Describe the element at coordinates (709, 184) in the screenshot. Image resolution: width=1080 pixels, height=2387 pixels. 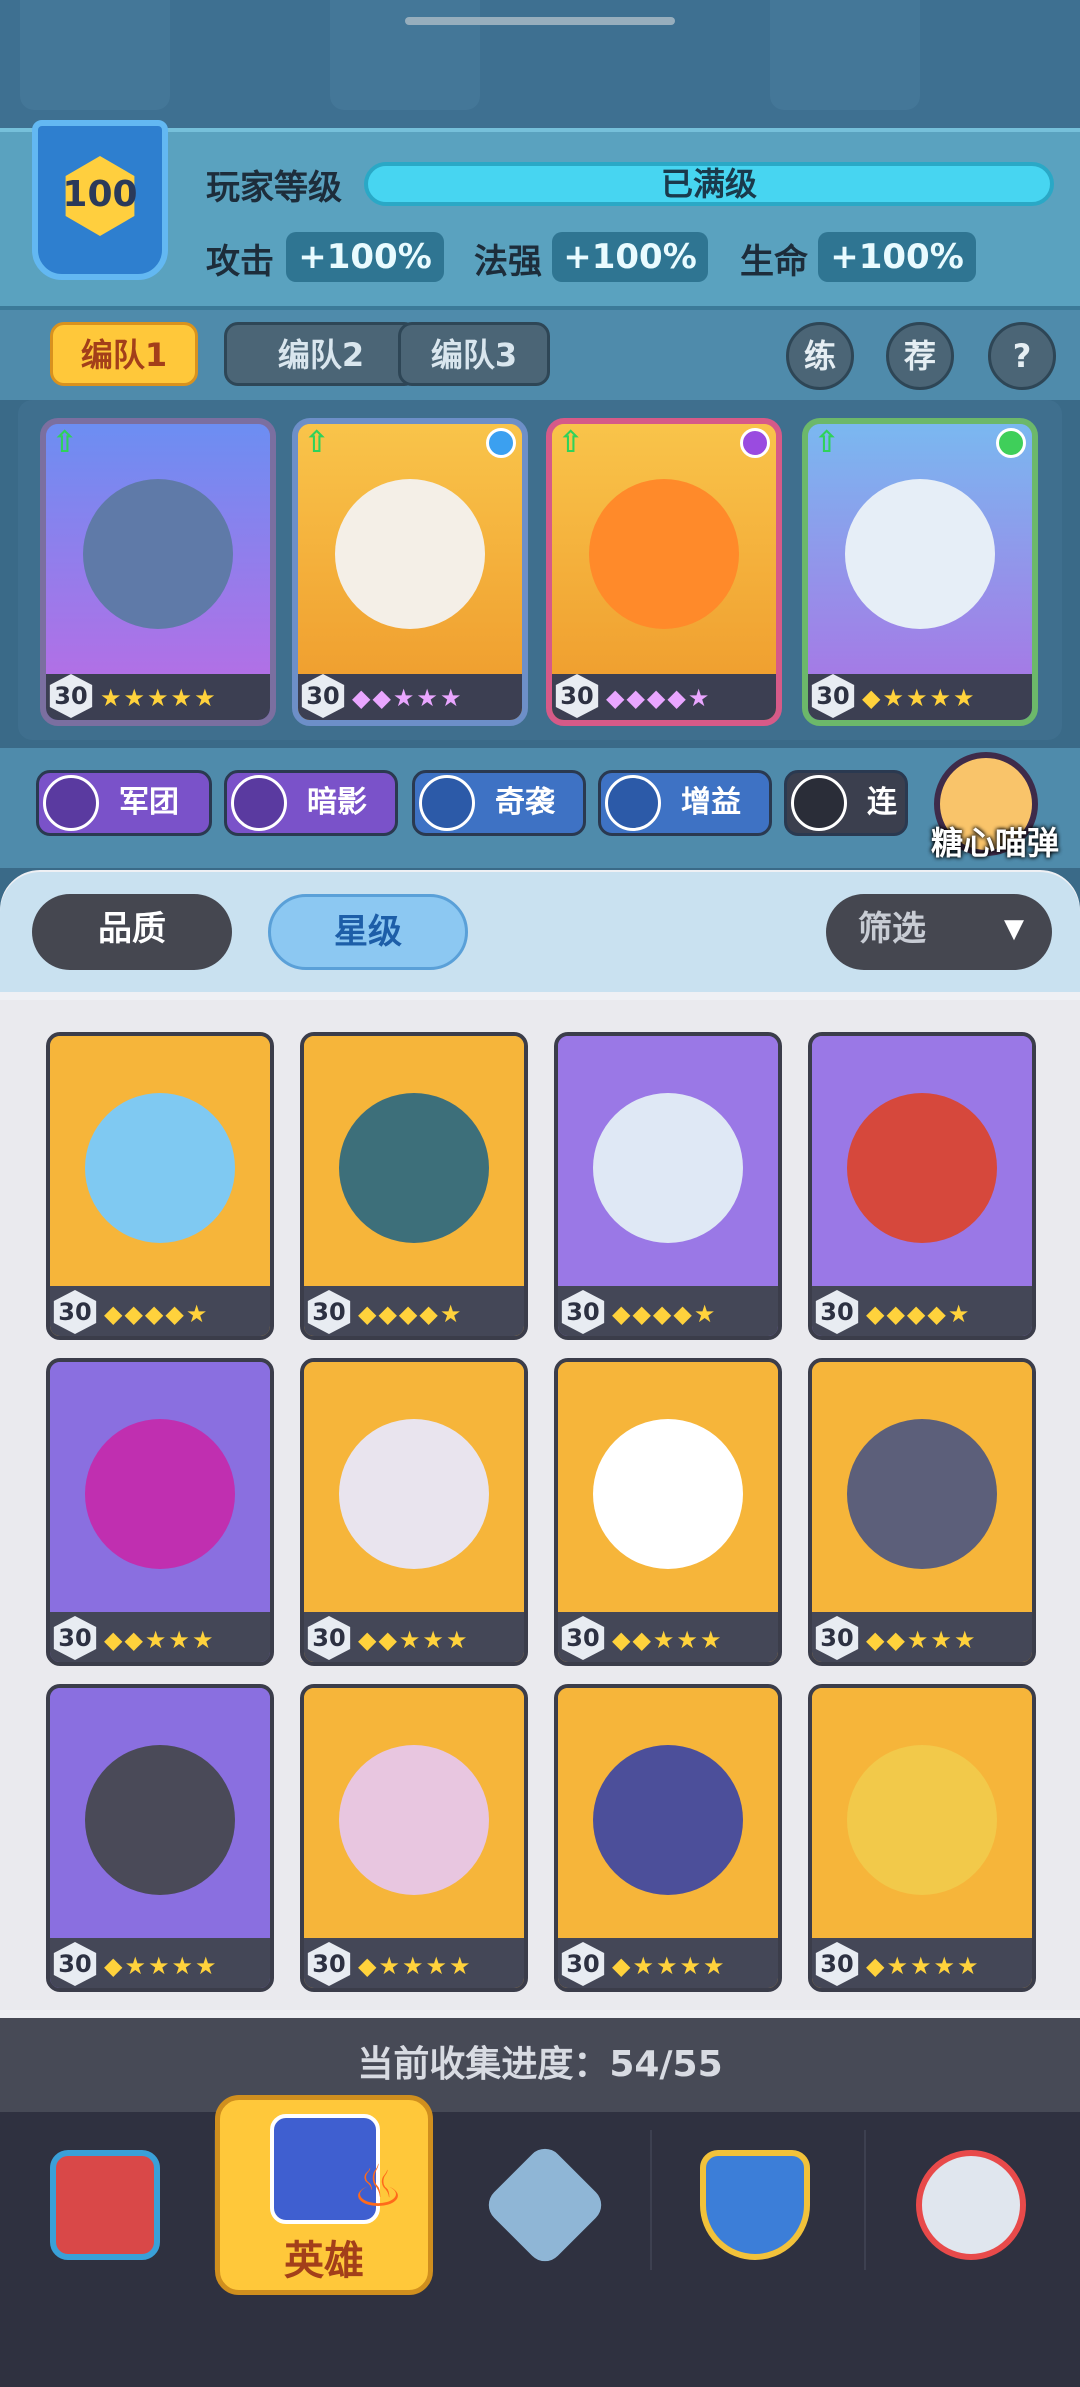
I see `level-progress-bar: 已满级` at that location.